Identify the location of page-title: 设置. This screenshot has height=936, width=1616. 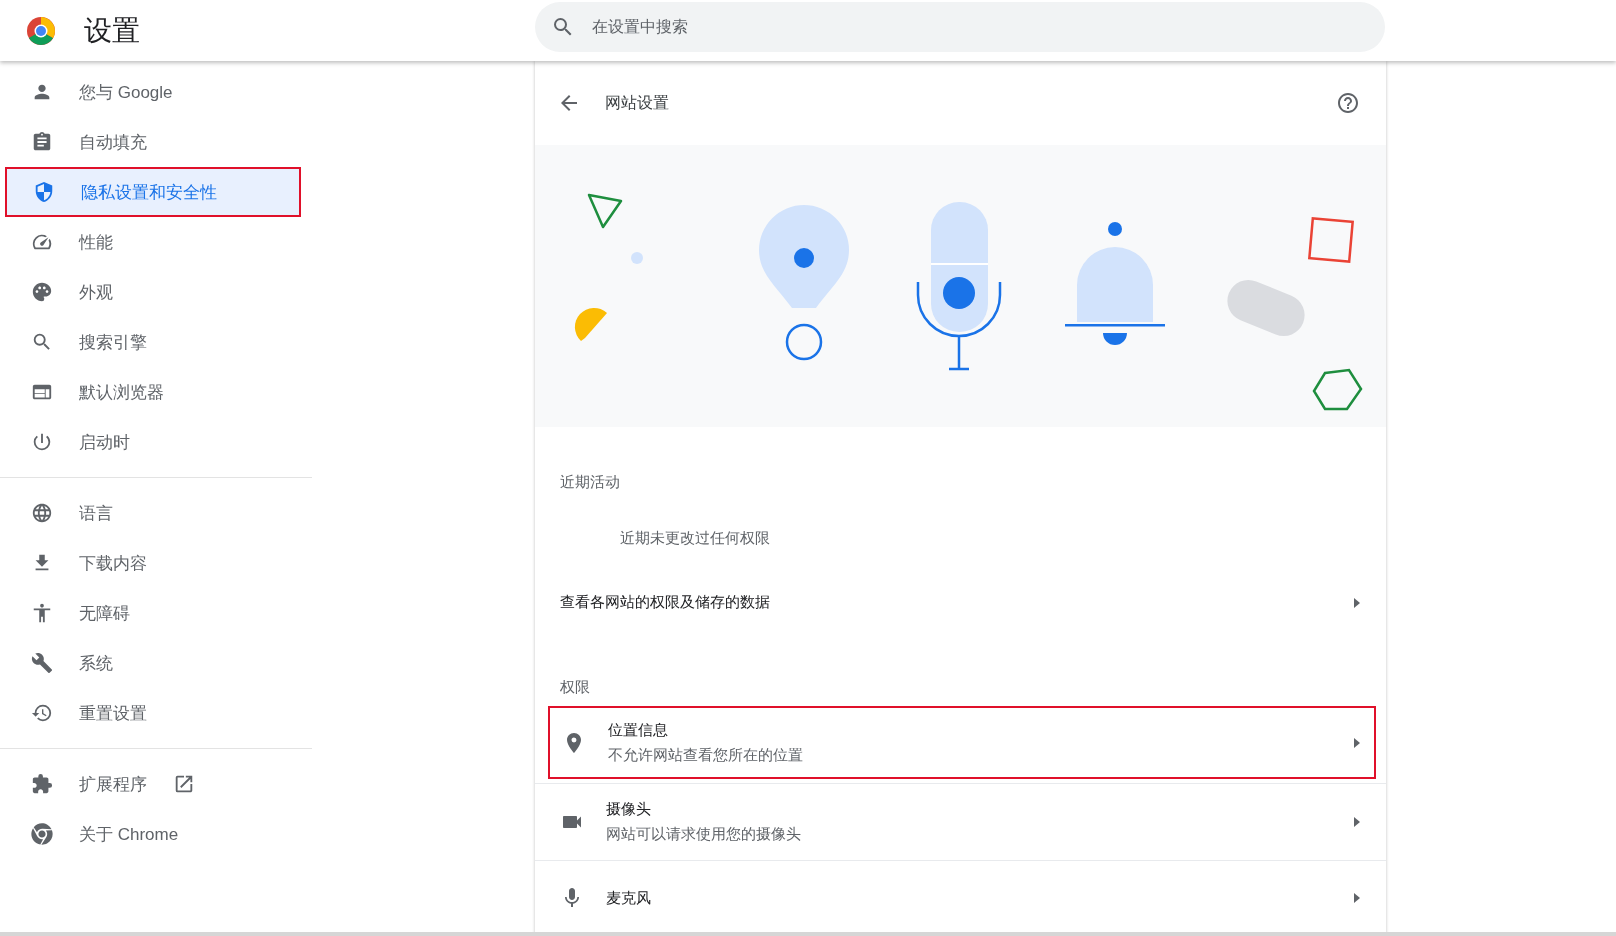
(112, 30).